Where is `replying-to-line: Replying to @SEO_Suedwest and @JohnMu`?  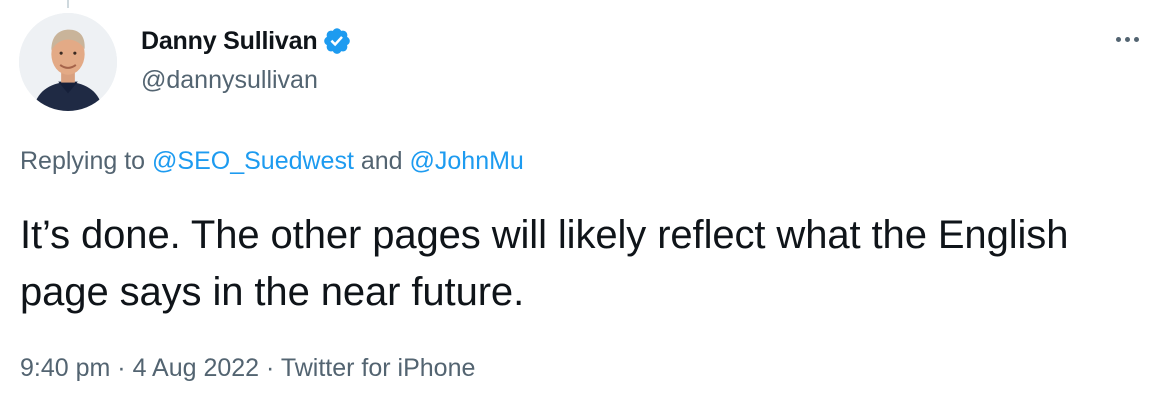
replying-to-line: Replying to @SEO_Suedwest and @JohnMu is located at coordinates (272, 161).